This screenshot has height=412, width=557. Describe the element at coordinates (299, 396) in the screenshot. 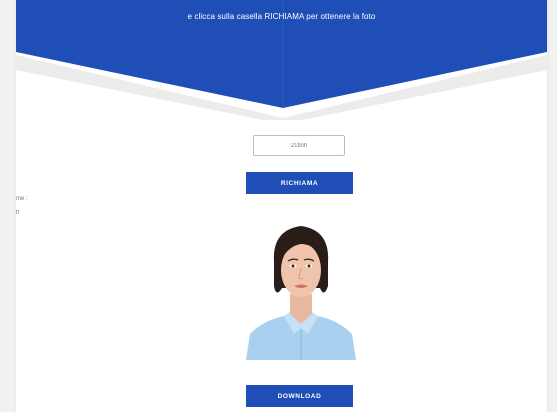

I see `download-button: DOWNLOAD` at that location.